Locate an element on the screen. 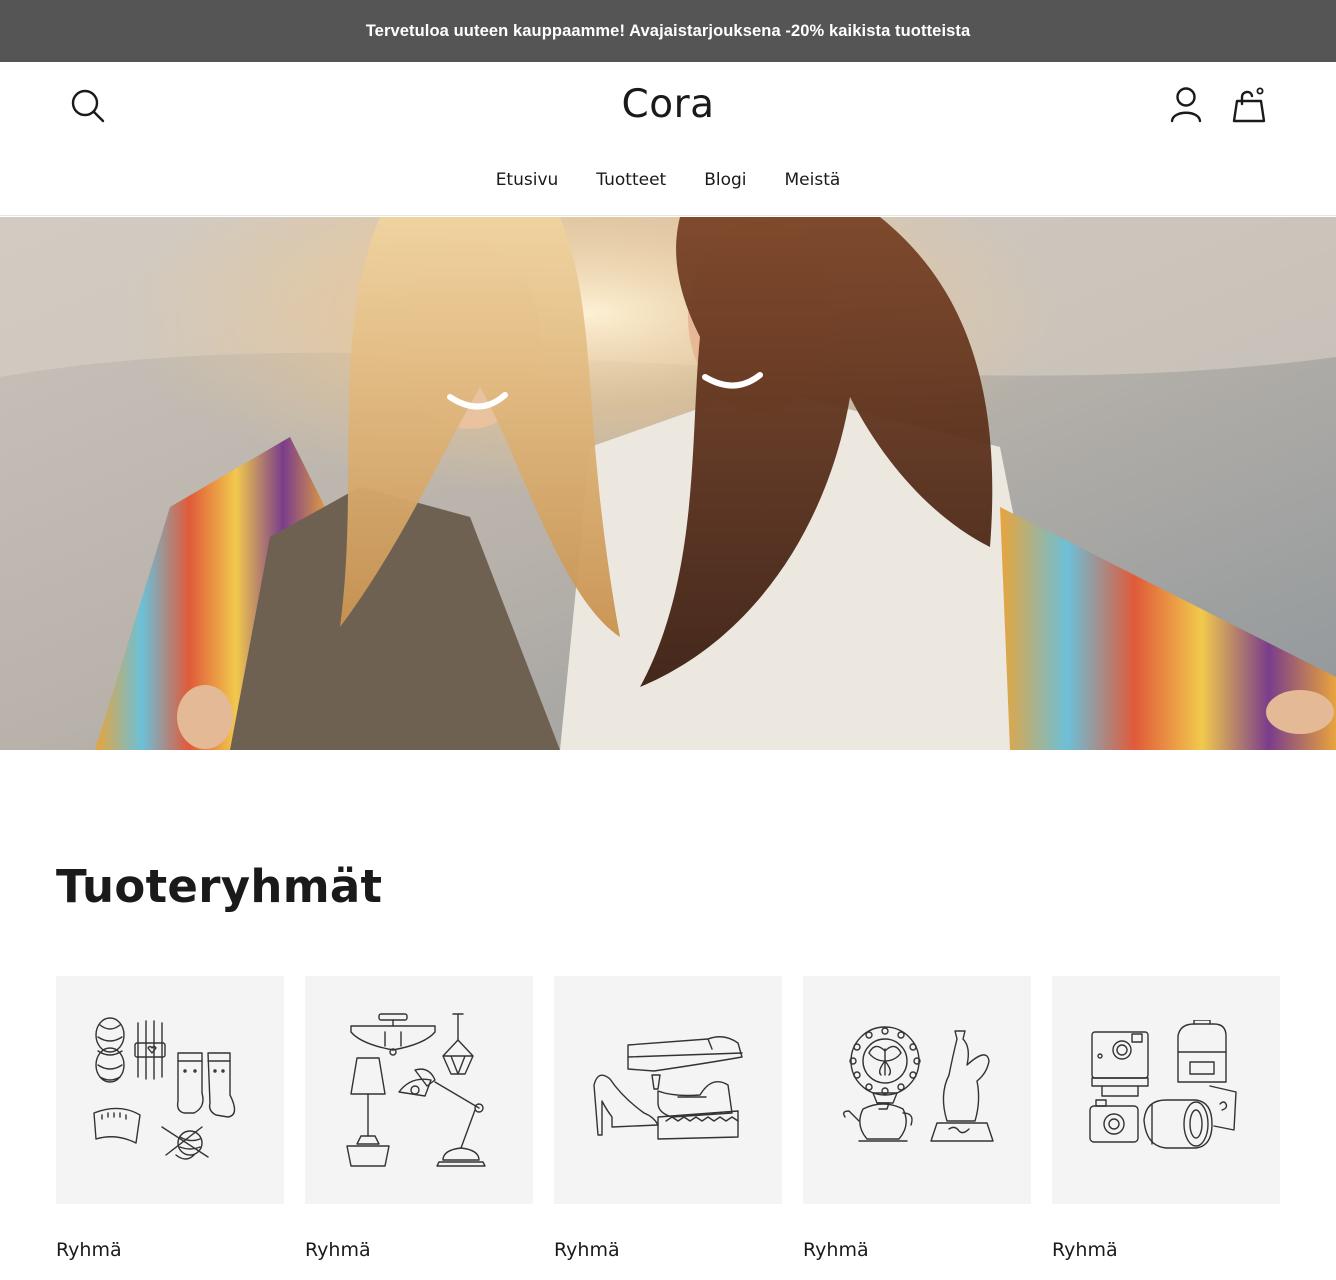  section-title: Tuoteryhmät is located at coordinates (219, 886).